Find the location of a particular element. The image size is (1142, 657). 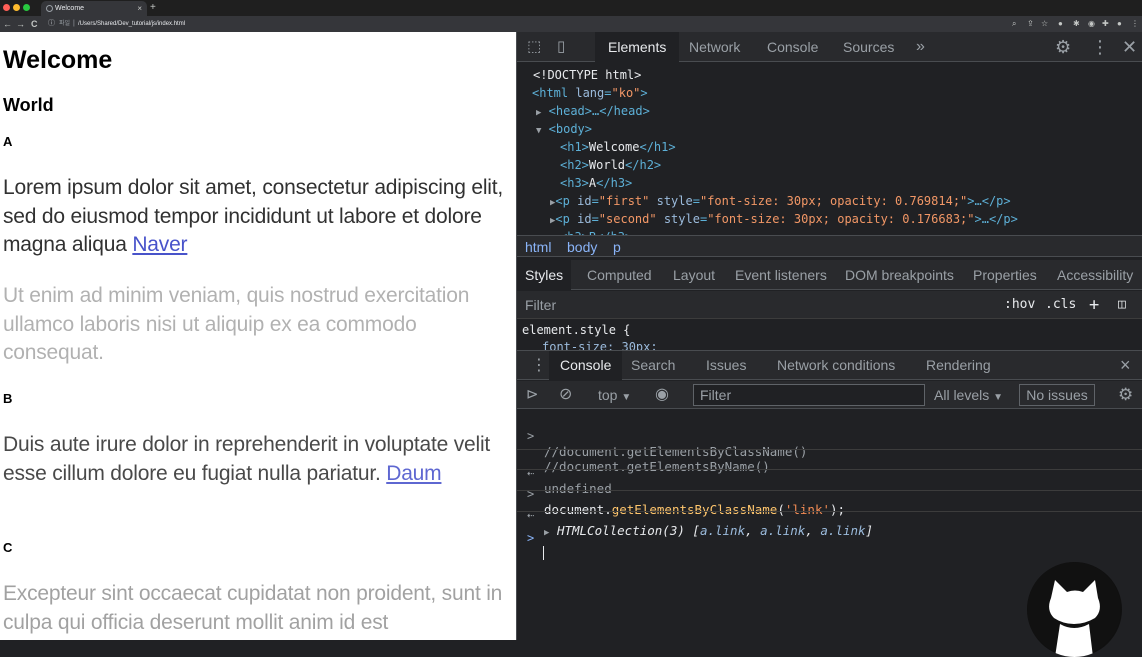

hover-state-toggle: :hov is located at coordinates (1019, 305).